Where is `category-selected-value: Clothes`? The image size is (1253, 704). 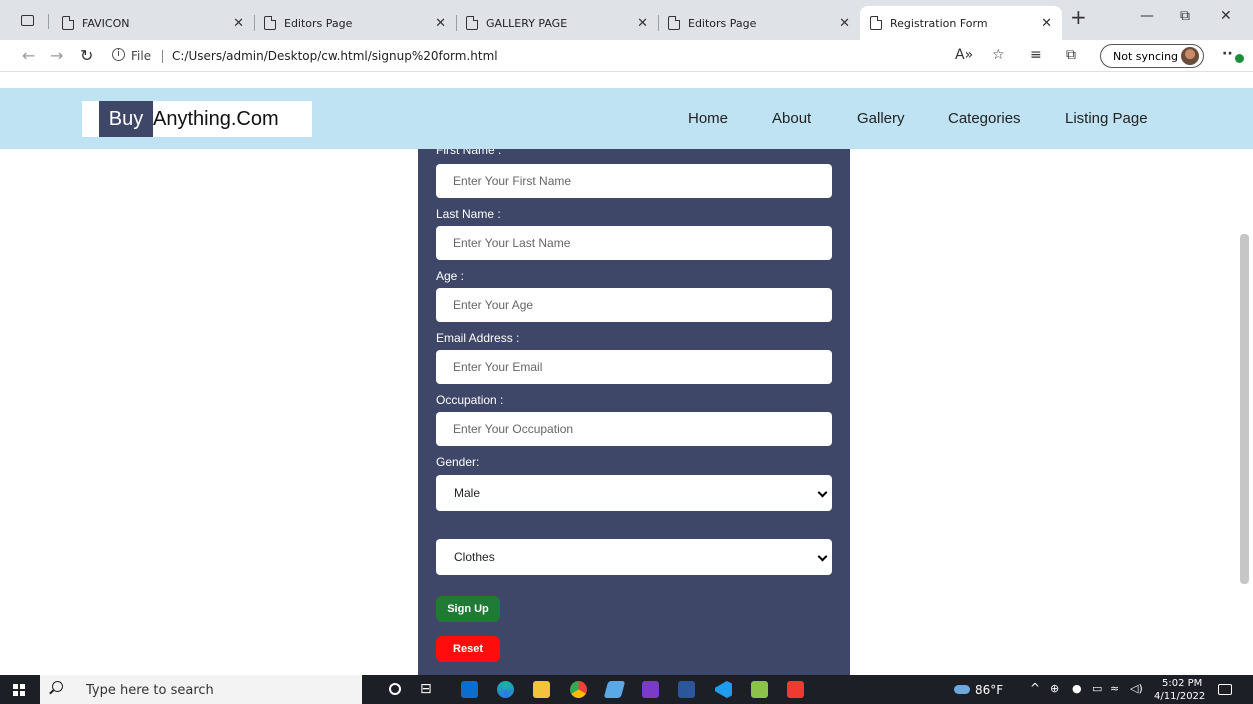 category-selected-value: Clothes is located at coordinates (474, 557).